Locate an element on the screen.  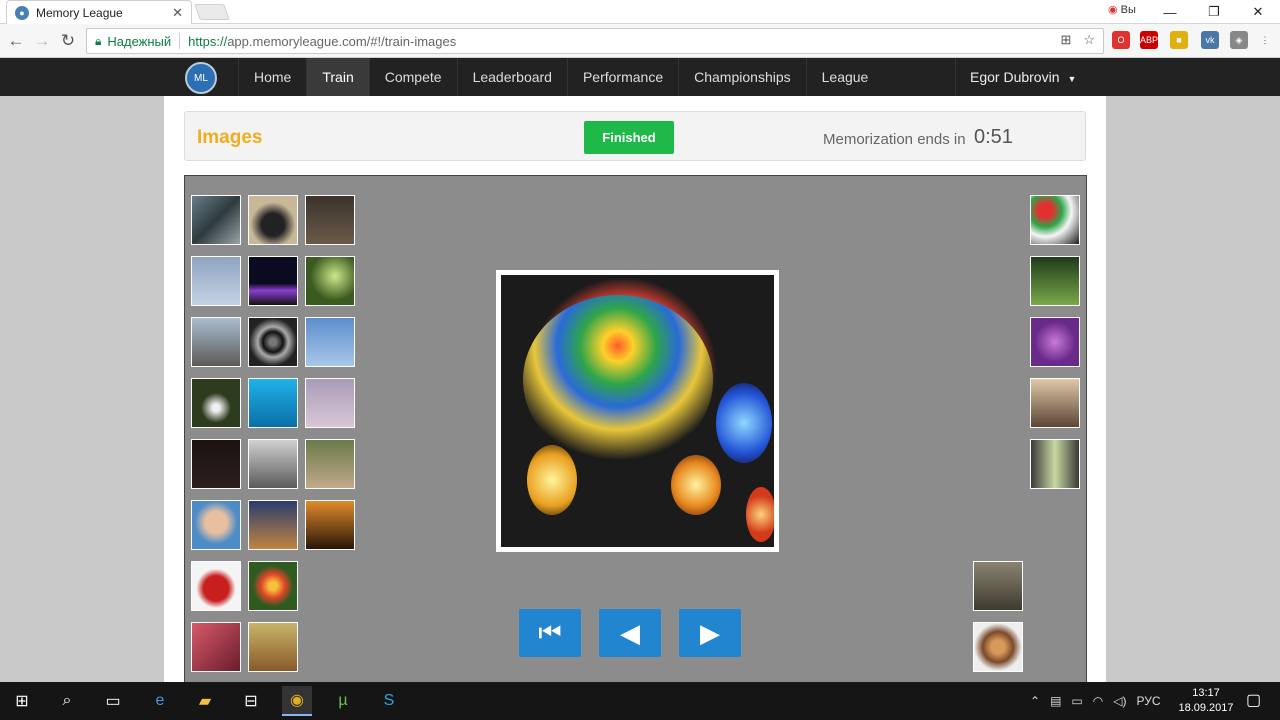
tab-close-icon: ✕ is located at coordinates (177, 13).